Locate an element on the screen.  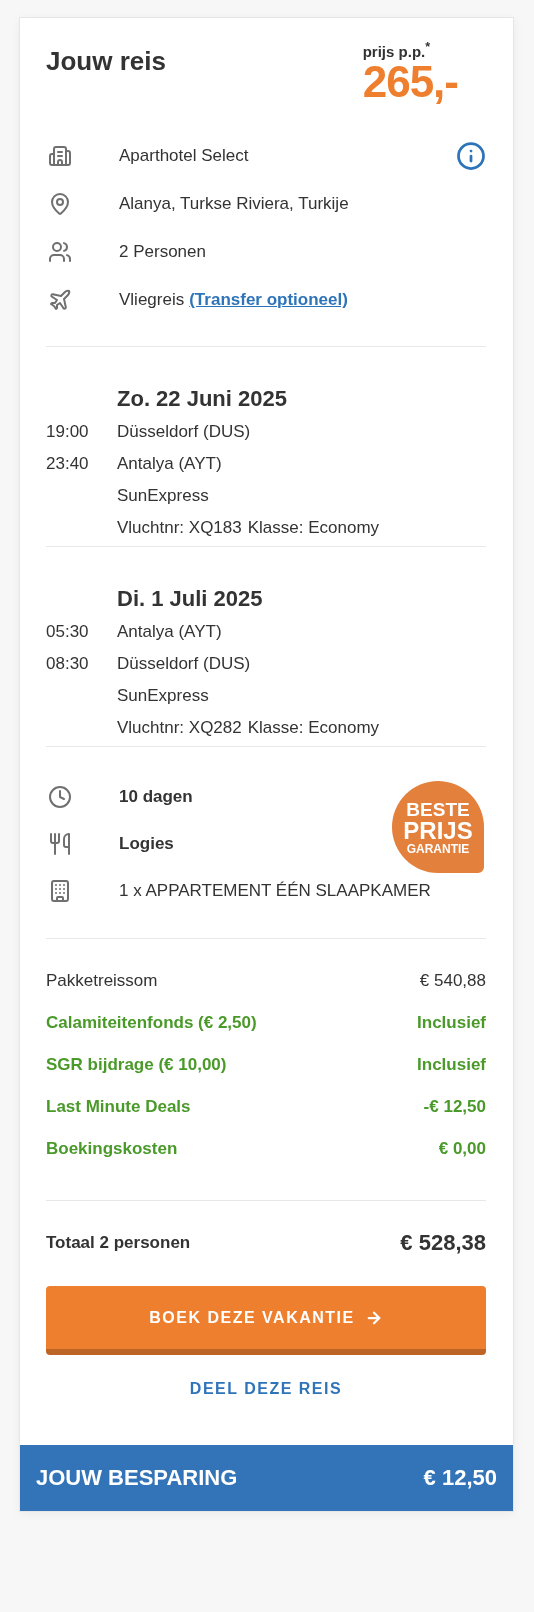
price: 265,- is located at coordinates (410, 82).